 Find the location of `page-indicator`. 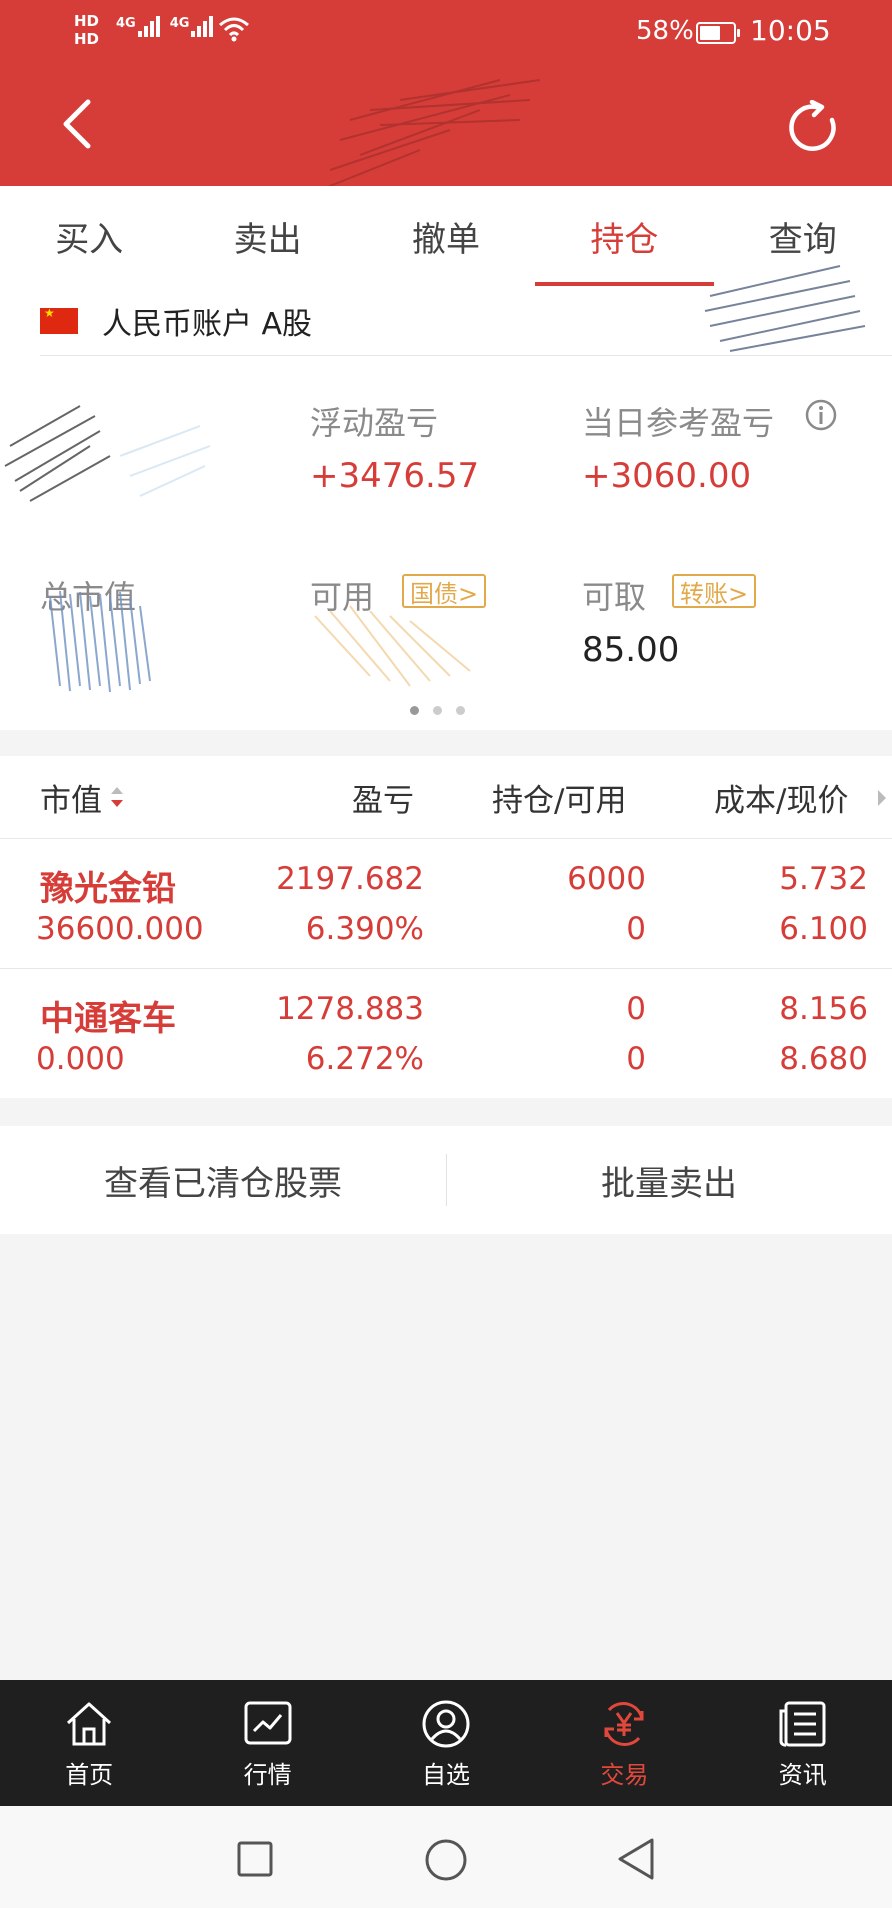

page-indicator is located at coordinates (437, 710).